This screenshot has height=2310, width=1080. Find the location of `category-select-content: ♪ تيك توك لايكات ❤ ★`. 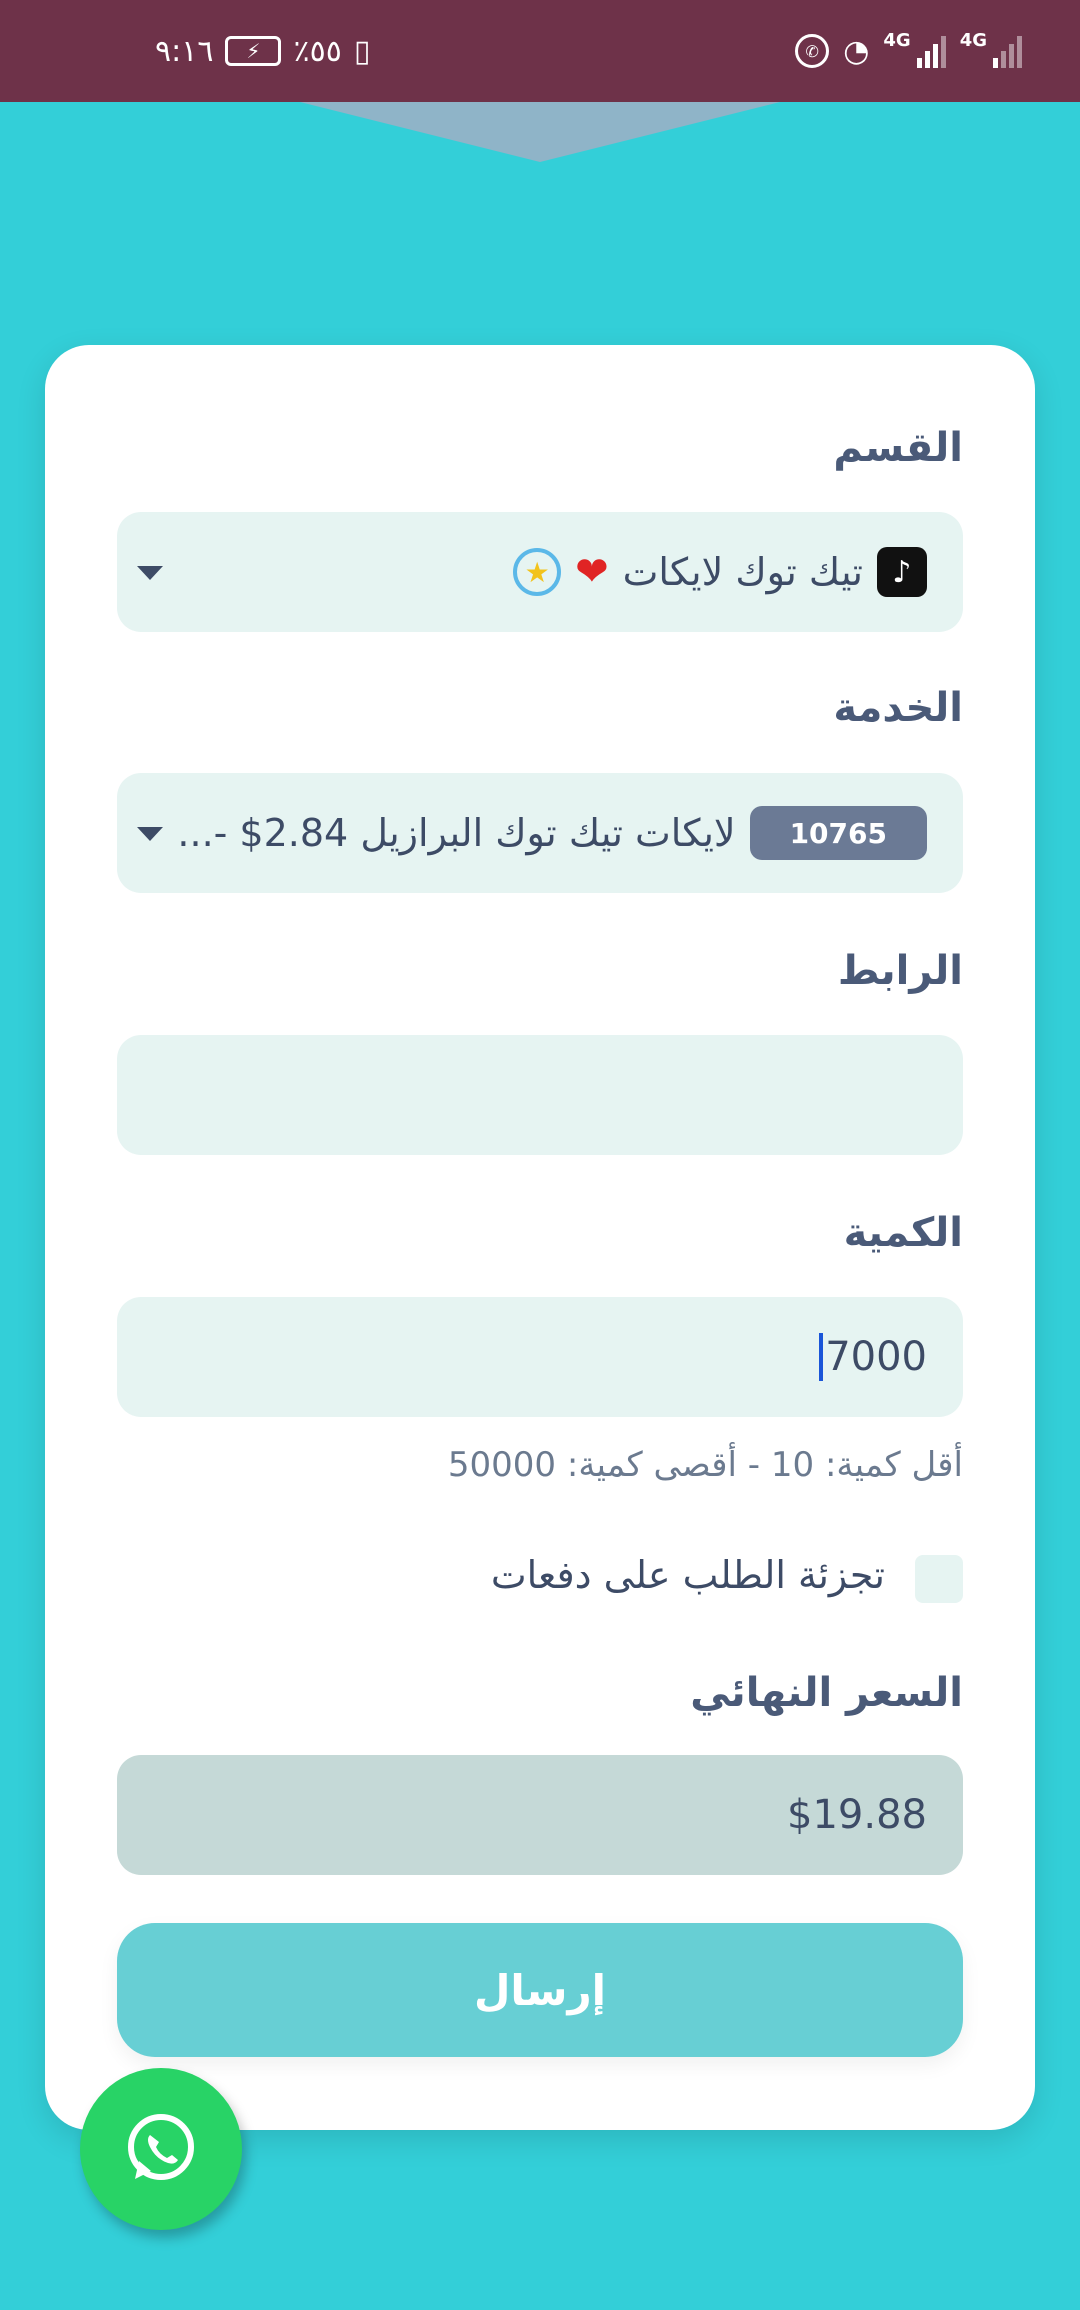

category-select-content: ♪ تيك توك لايكات ❤ ★ is located at coordinates (720, 572).